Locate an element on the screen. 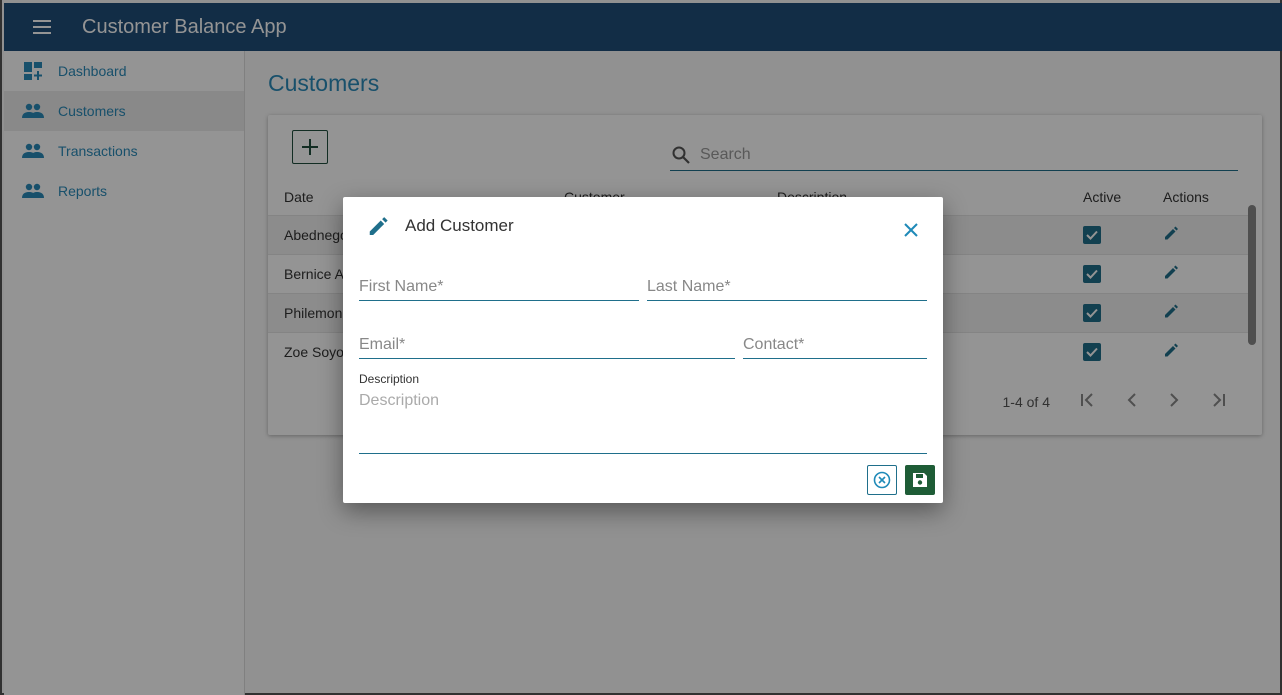  cancel-button is located at coordinates (882, 480).